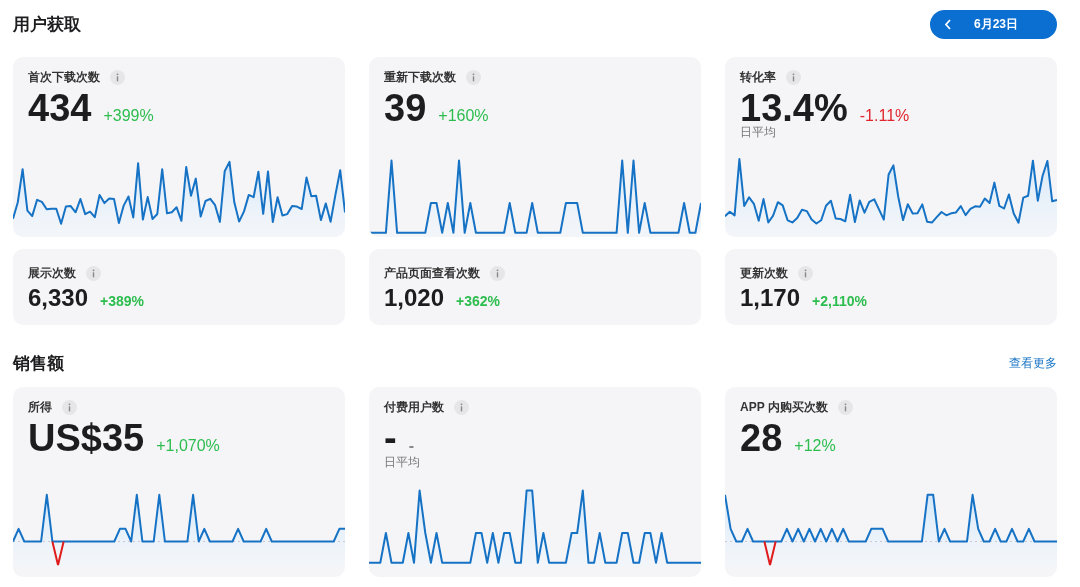 This screenshot has height=587, width=1080. Describe the element at coordinates (420, 77) in the screenshot. I see `metric-label: 重新下载次数` at that location.